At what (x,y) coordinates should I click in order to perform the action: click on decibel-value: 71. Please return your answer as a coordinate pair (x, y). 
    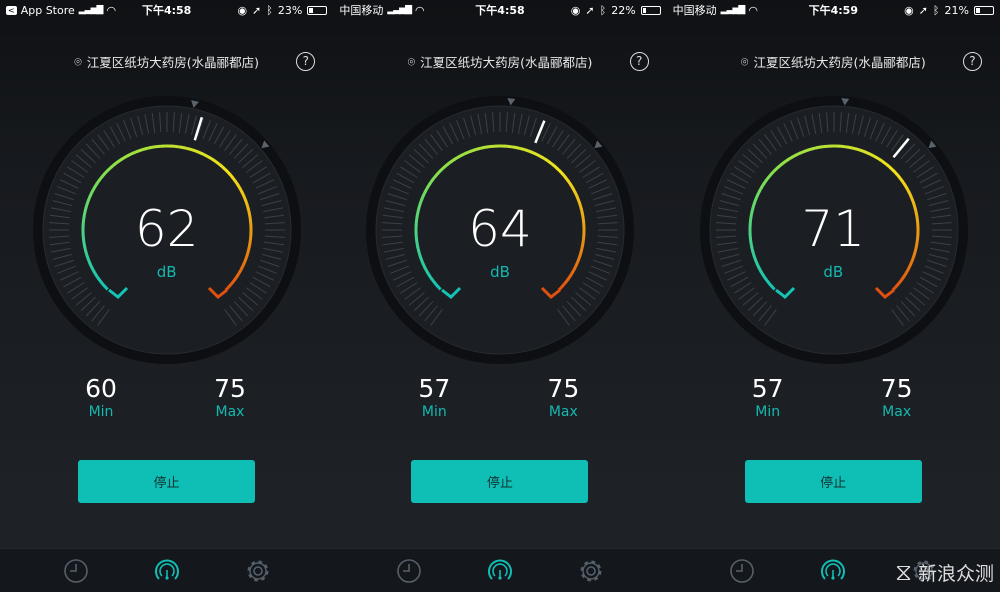
    Looking at the image, I should click on (833, 229).